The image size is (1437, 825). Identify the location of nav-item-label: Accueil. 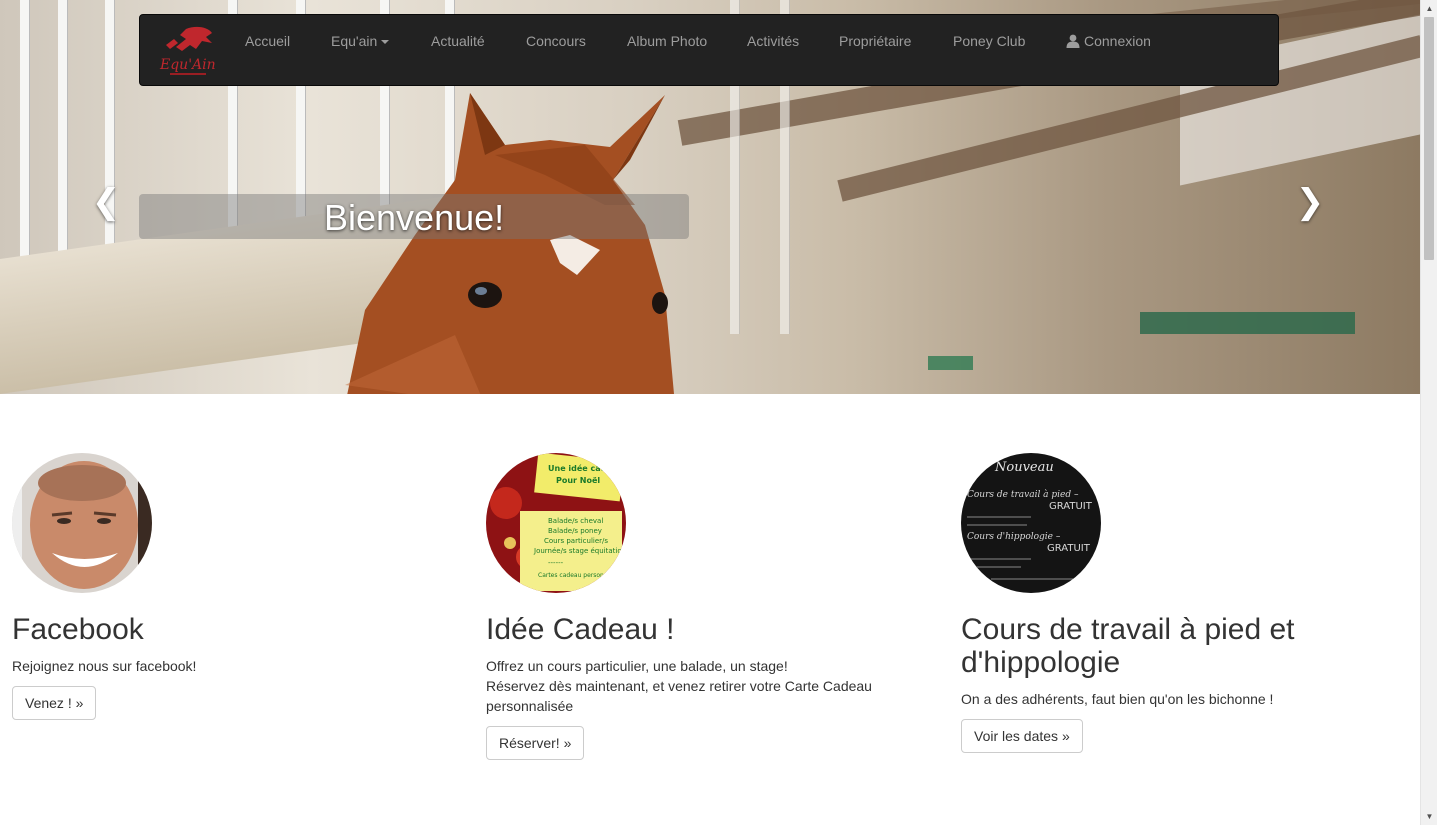
(268, 41).